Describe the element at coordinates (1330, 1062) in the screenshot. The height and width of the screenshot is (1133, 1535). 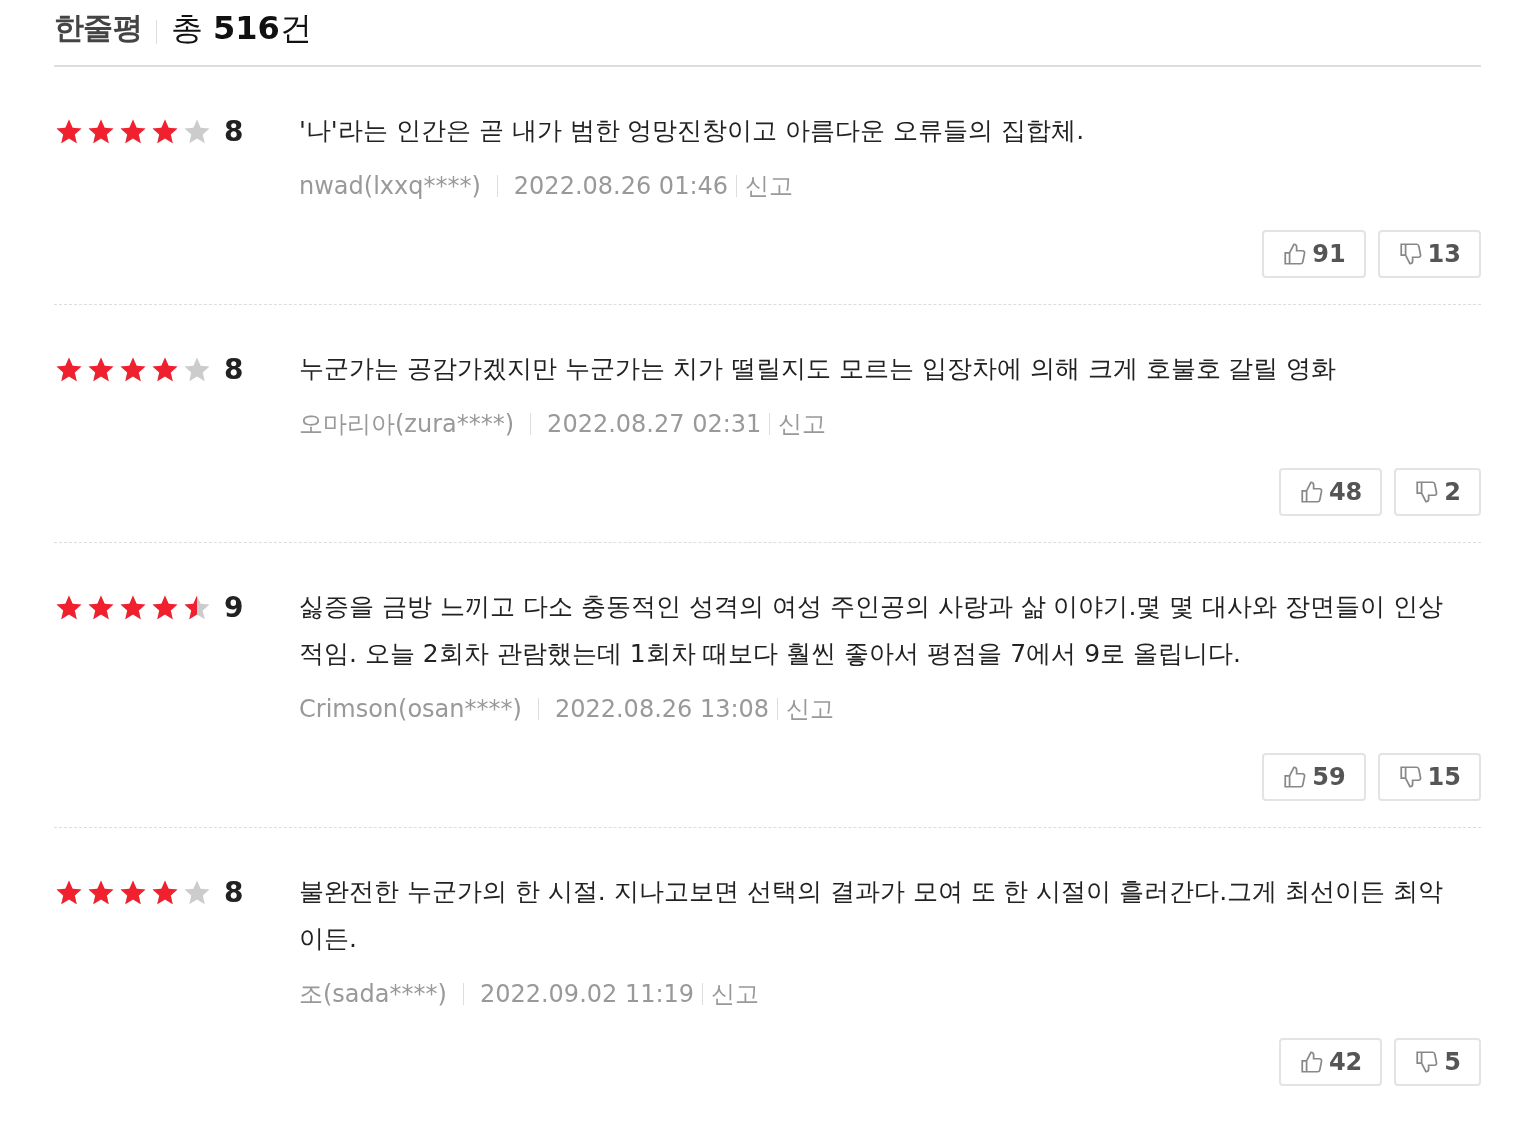
I see `like-button: 42` at that location.